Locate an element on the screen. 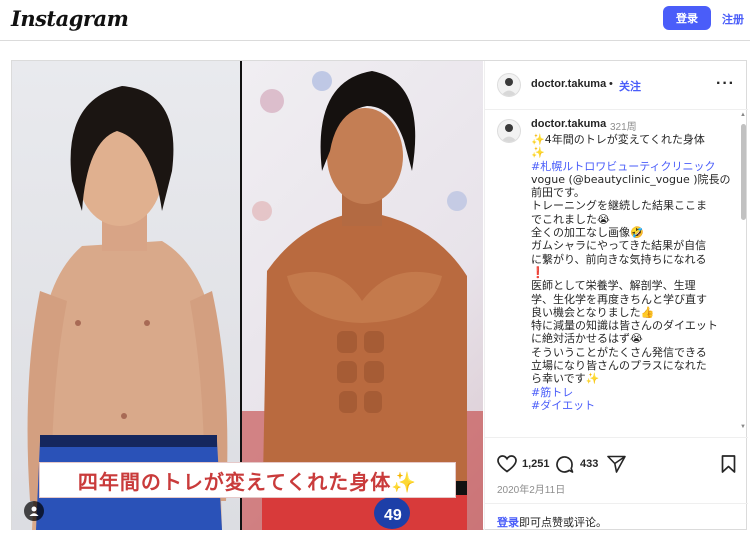 The width and height of the screenshot is (750, 539). caption-time: 321周 is located at coordinates (623, 127).